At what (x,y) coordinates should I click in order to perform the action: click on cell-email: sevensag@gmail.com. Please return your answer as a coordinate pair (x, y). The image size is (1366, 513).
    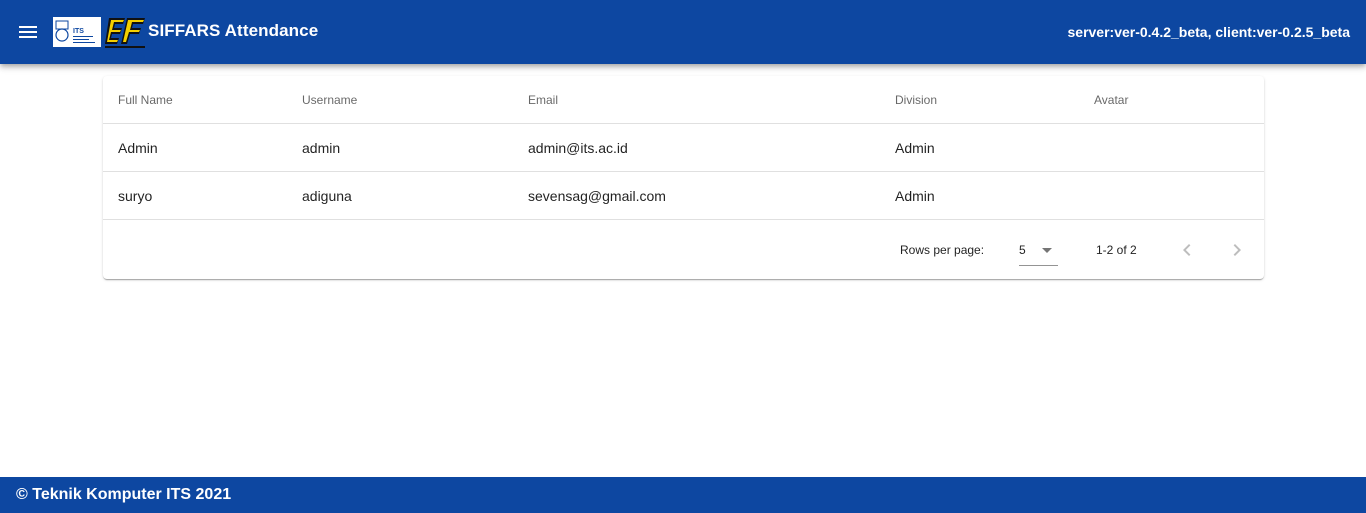
    Looking at the image, I should click on (597, 195).